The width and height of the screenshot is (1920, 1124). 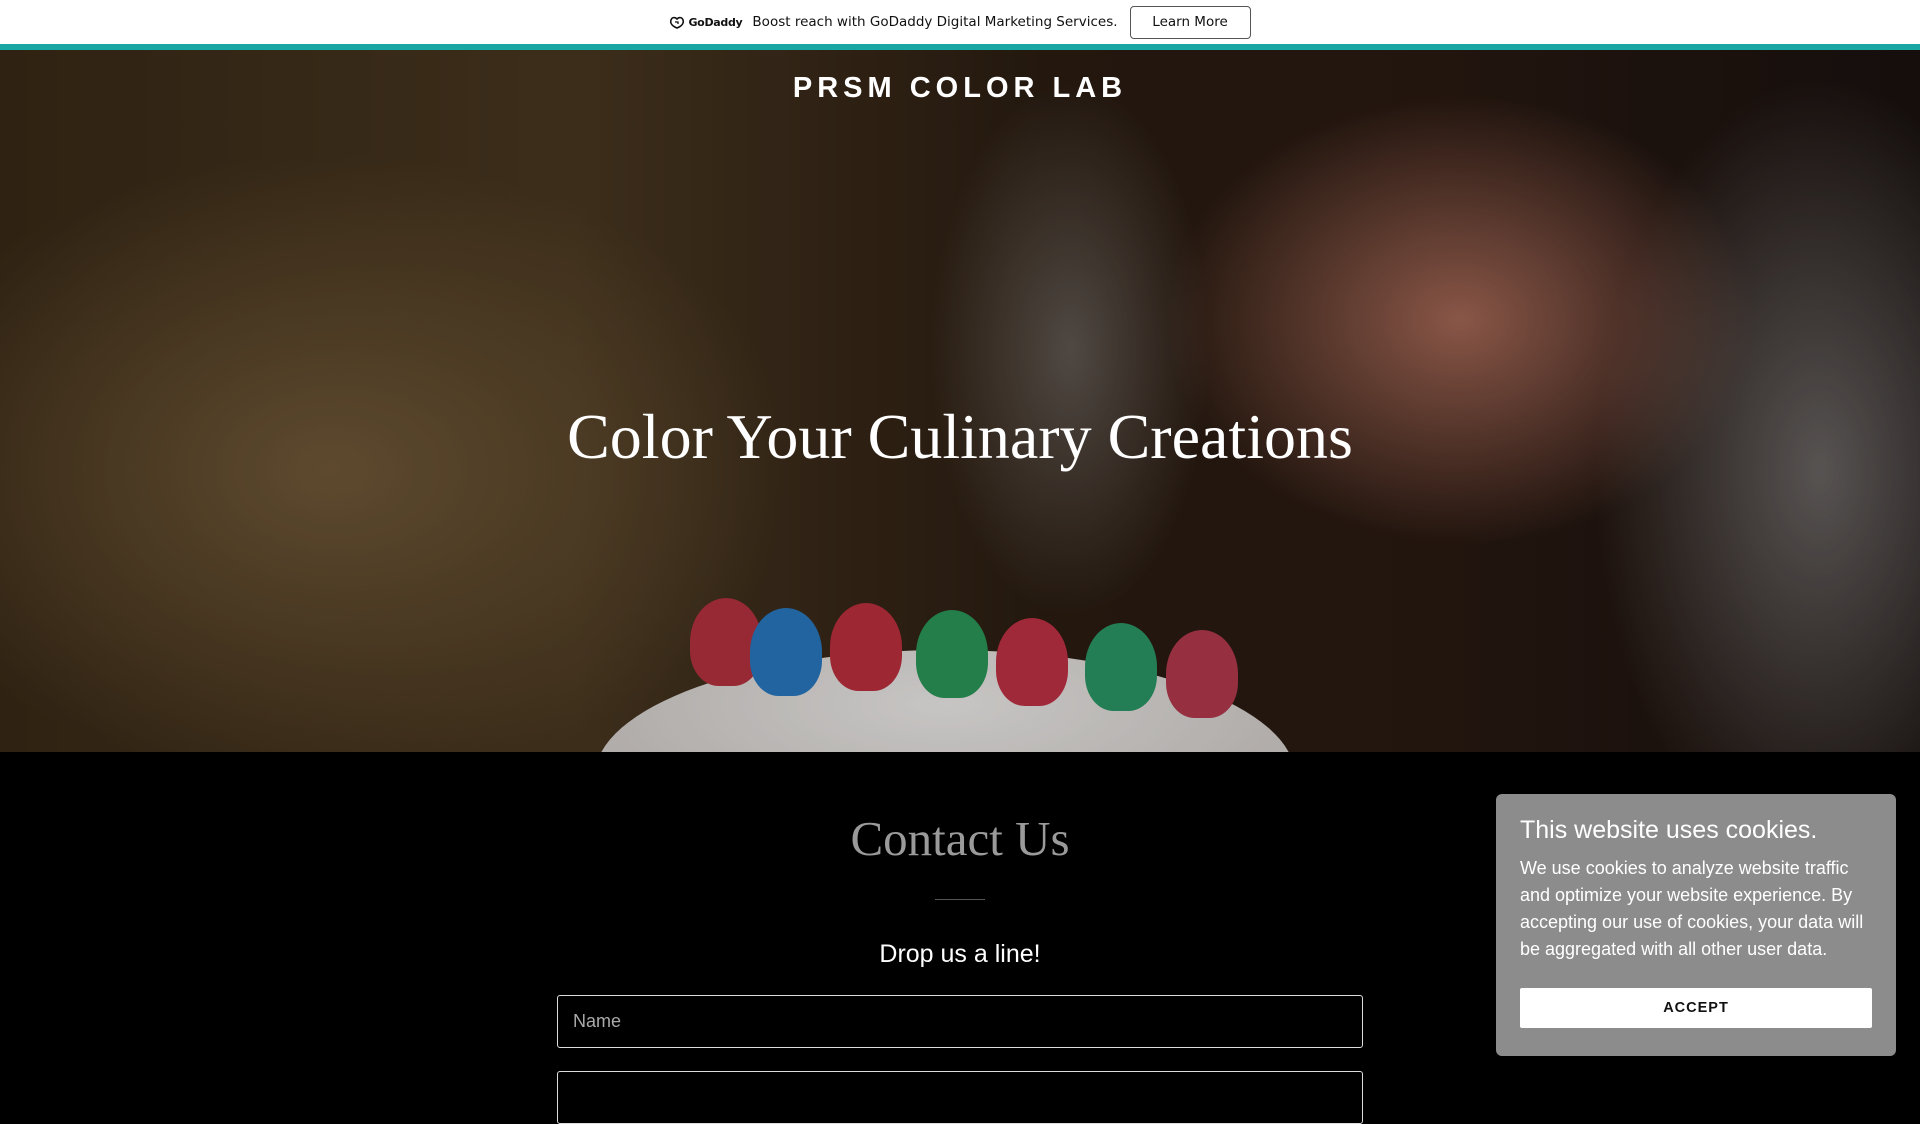 What do you see at coordinates (960, 1097) in the screenshot?
I see `email-input` at bounding box center [960, 1097].